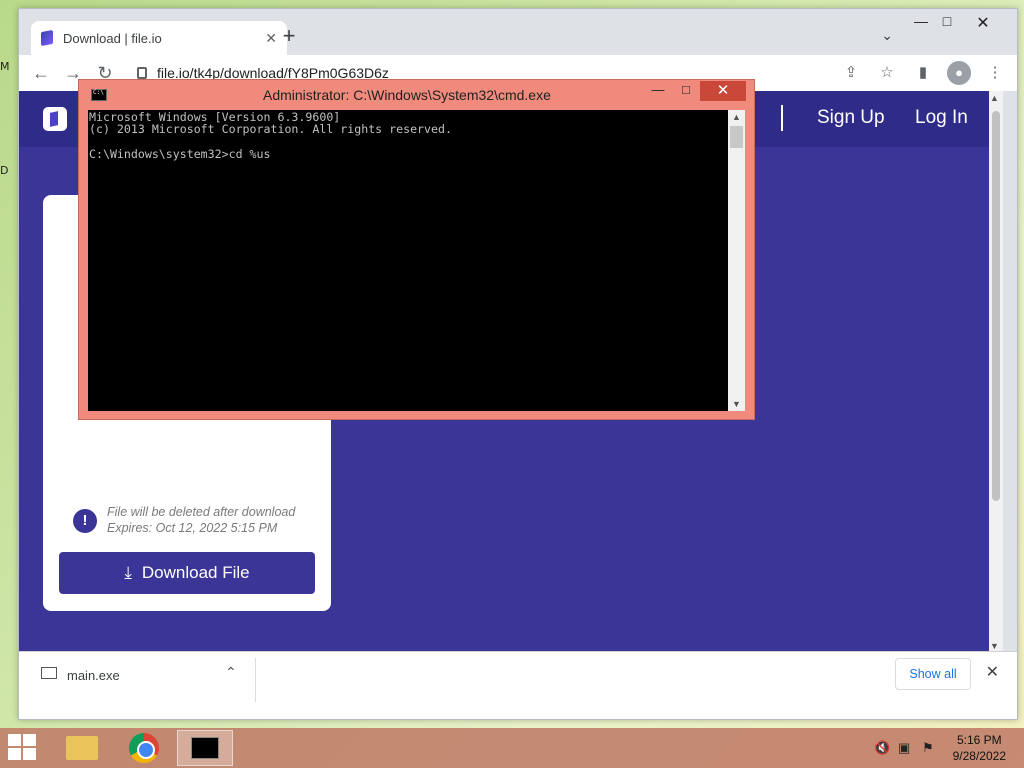 This screenshot has height=768, width=1024. What do you see at coordinates (992, 672) in the screenshot?
I see `close-shelf-icon: ✕` at bounding box center [992, 672].